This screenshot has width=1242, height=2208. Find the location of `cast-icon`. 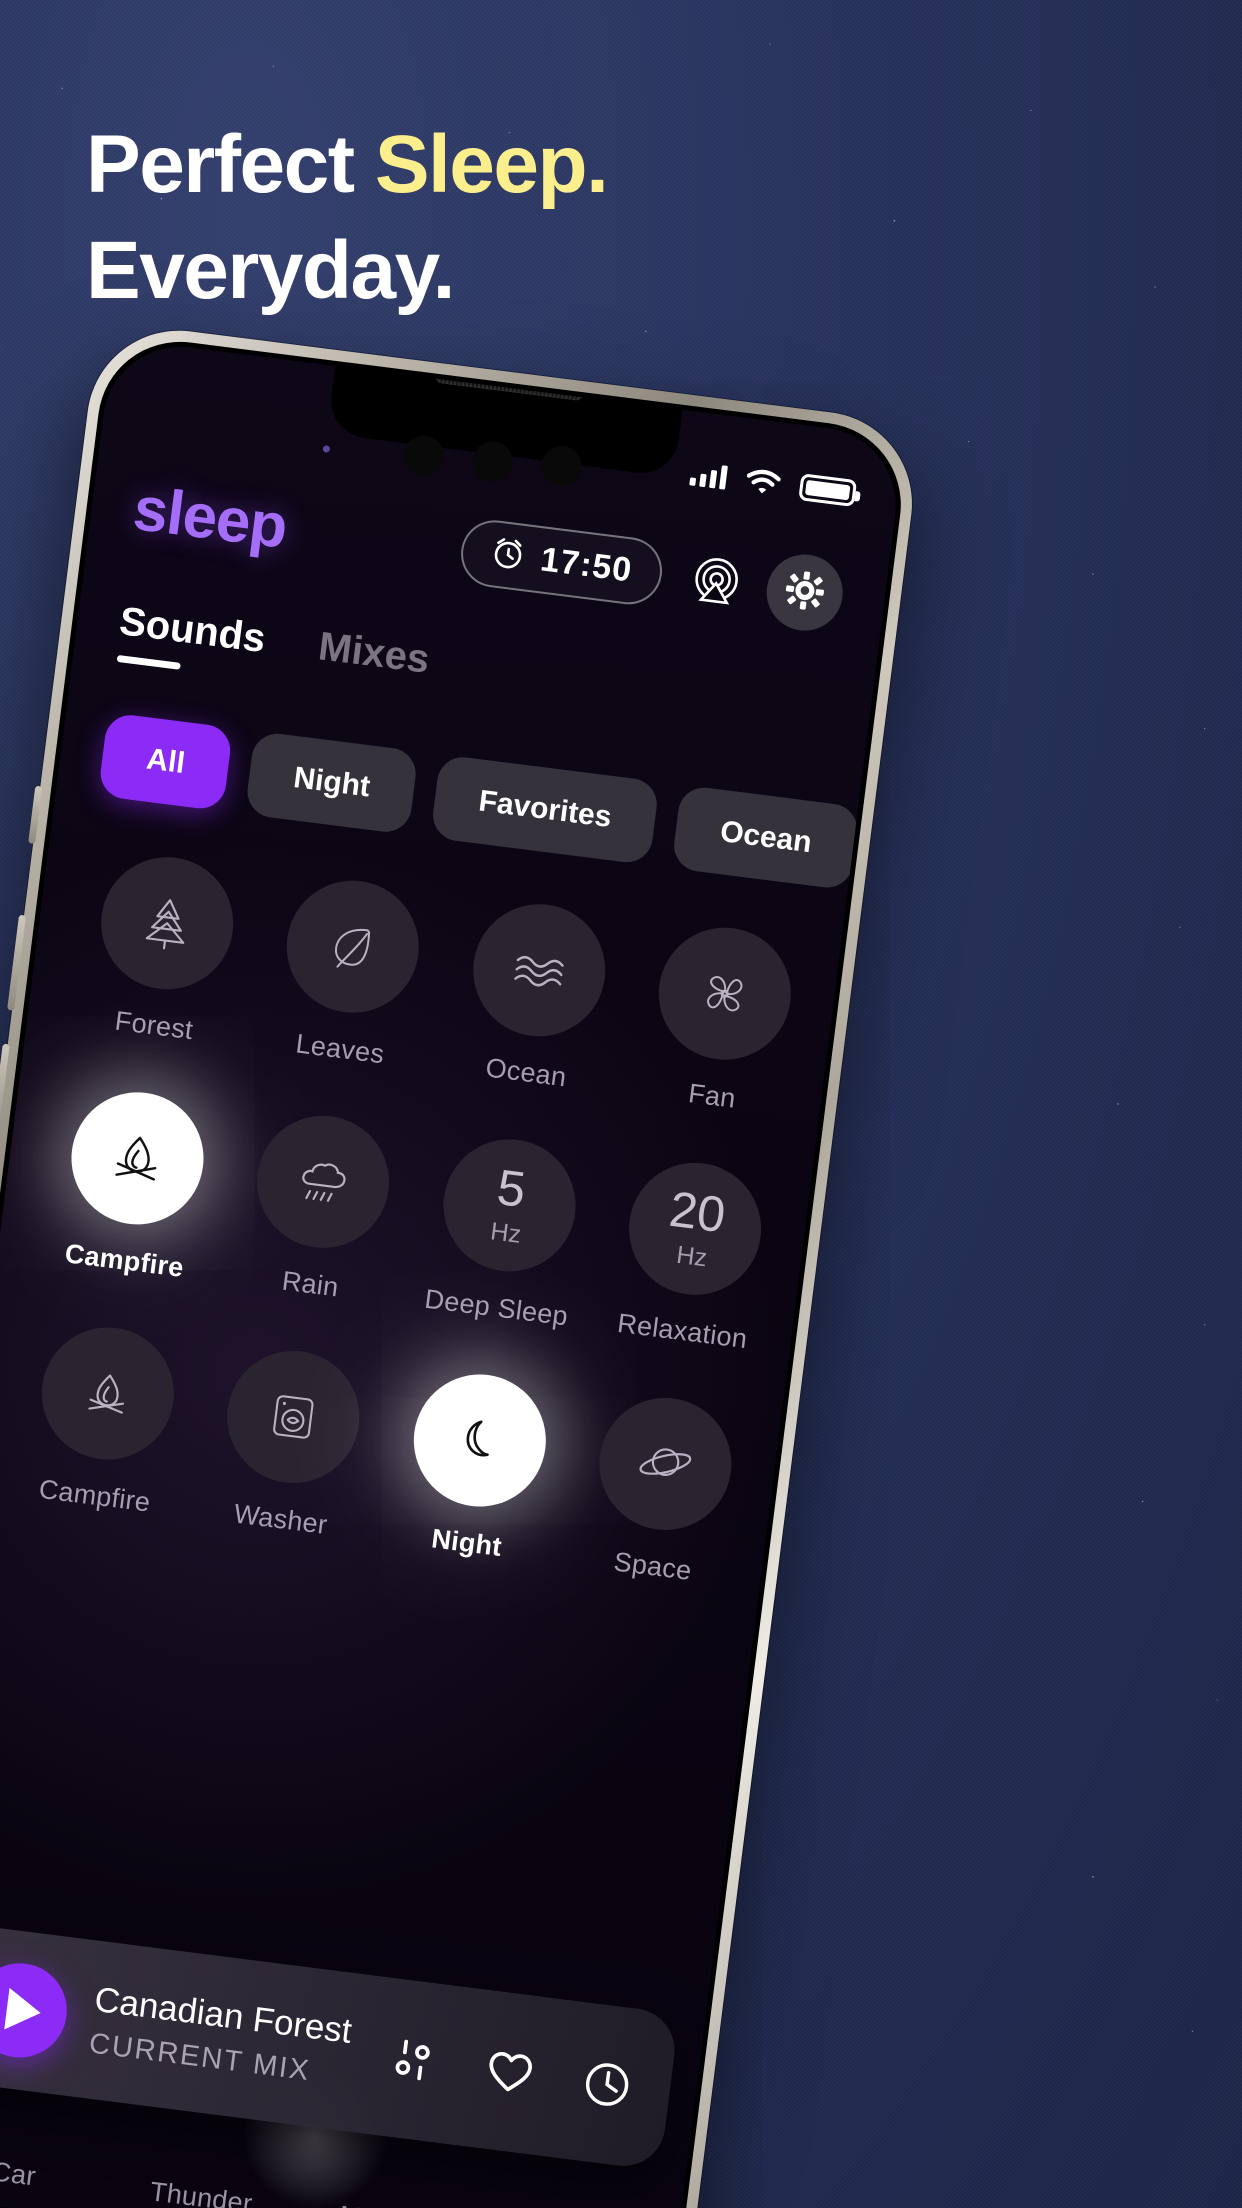

cast-icon is located at coordinates (716, 581).